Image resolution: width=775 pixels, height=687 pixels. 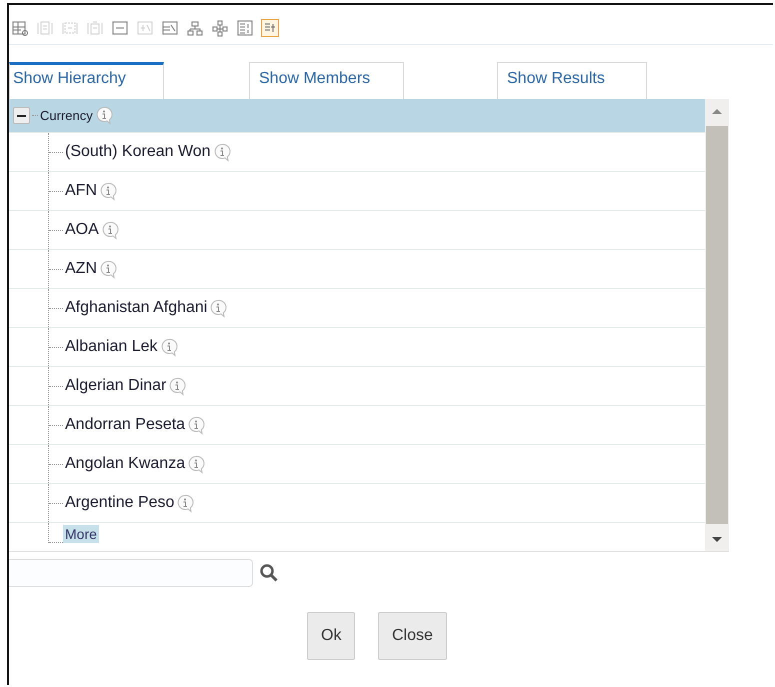 What do you see at coordinates (357, 152) in the screenshot?
I see `tree-row: (South) Korean Won` at bounding box center [357, 152].